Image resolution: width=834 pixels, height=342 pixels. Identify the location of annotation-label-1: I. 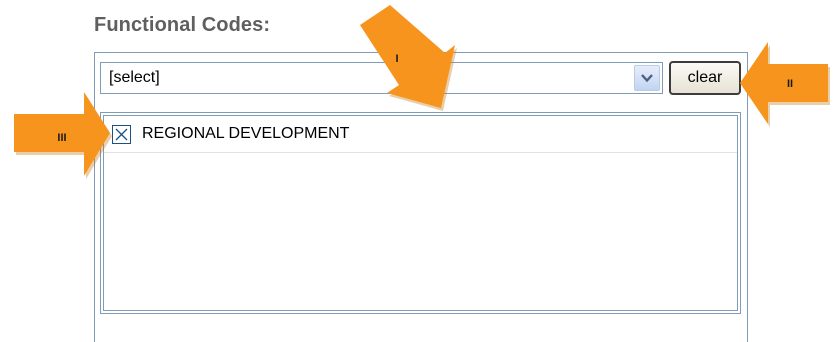
(396, 59).